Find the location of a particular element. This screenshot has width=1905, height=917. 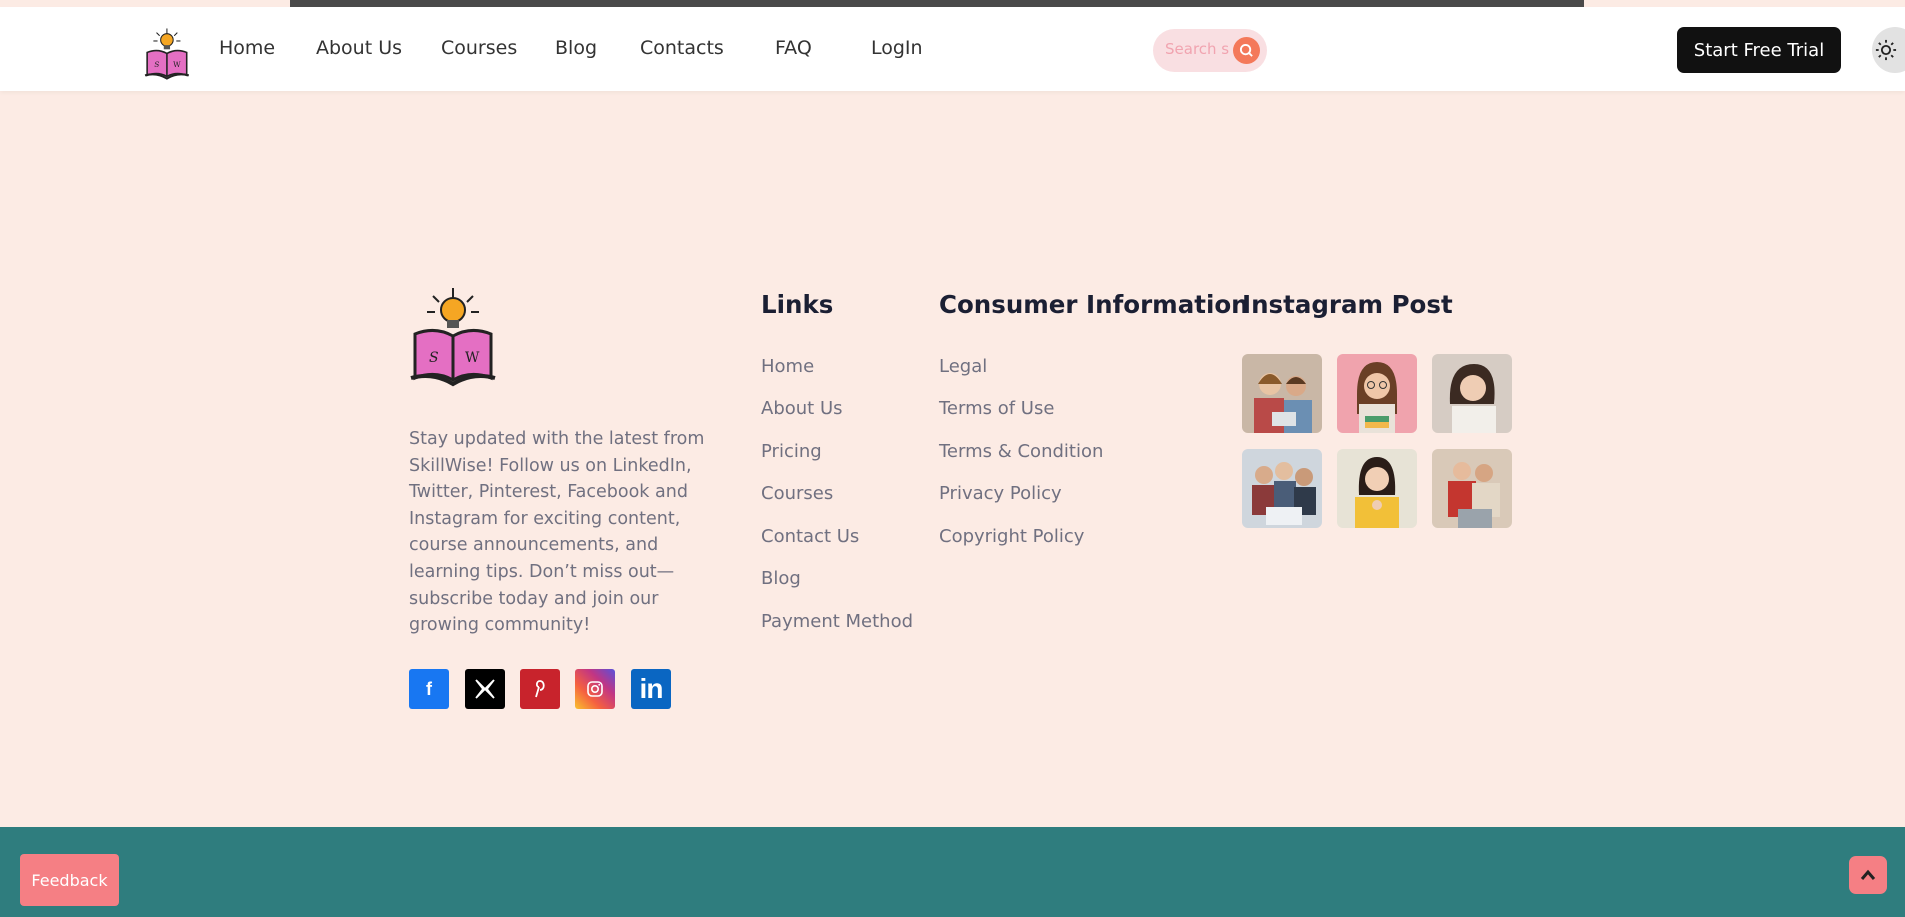

nav-faq: FAQ is located at coordinates (793, 48).